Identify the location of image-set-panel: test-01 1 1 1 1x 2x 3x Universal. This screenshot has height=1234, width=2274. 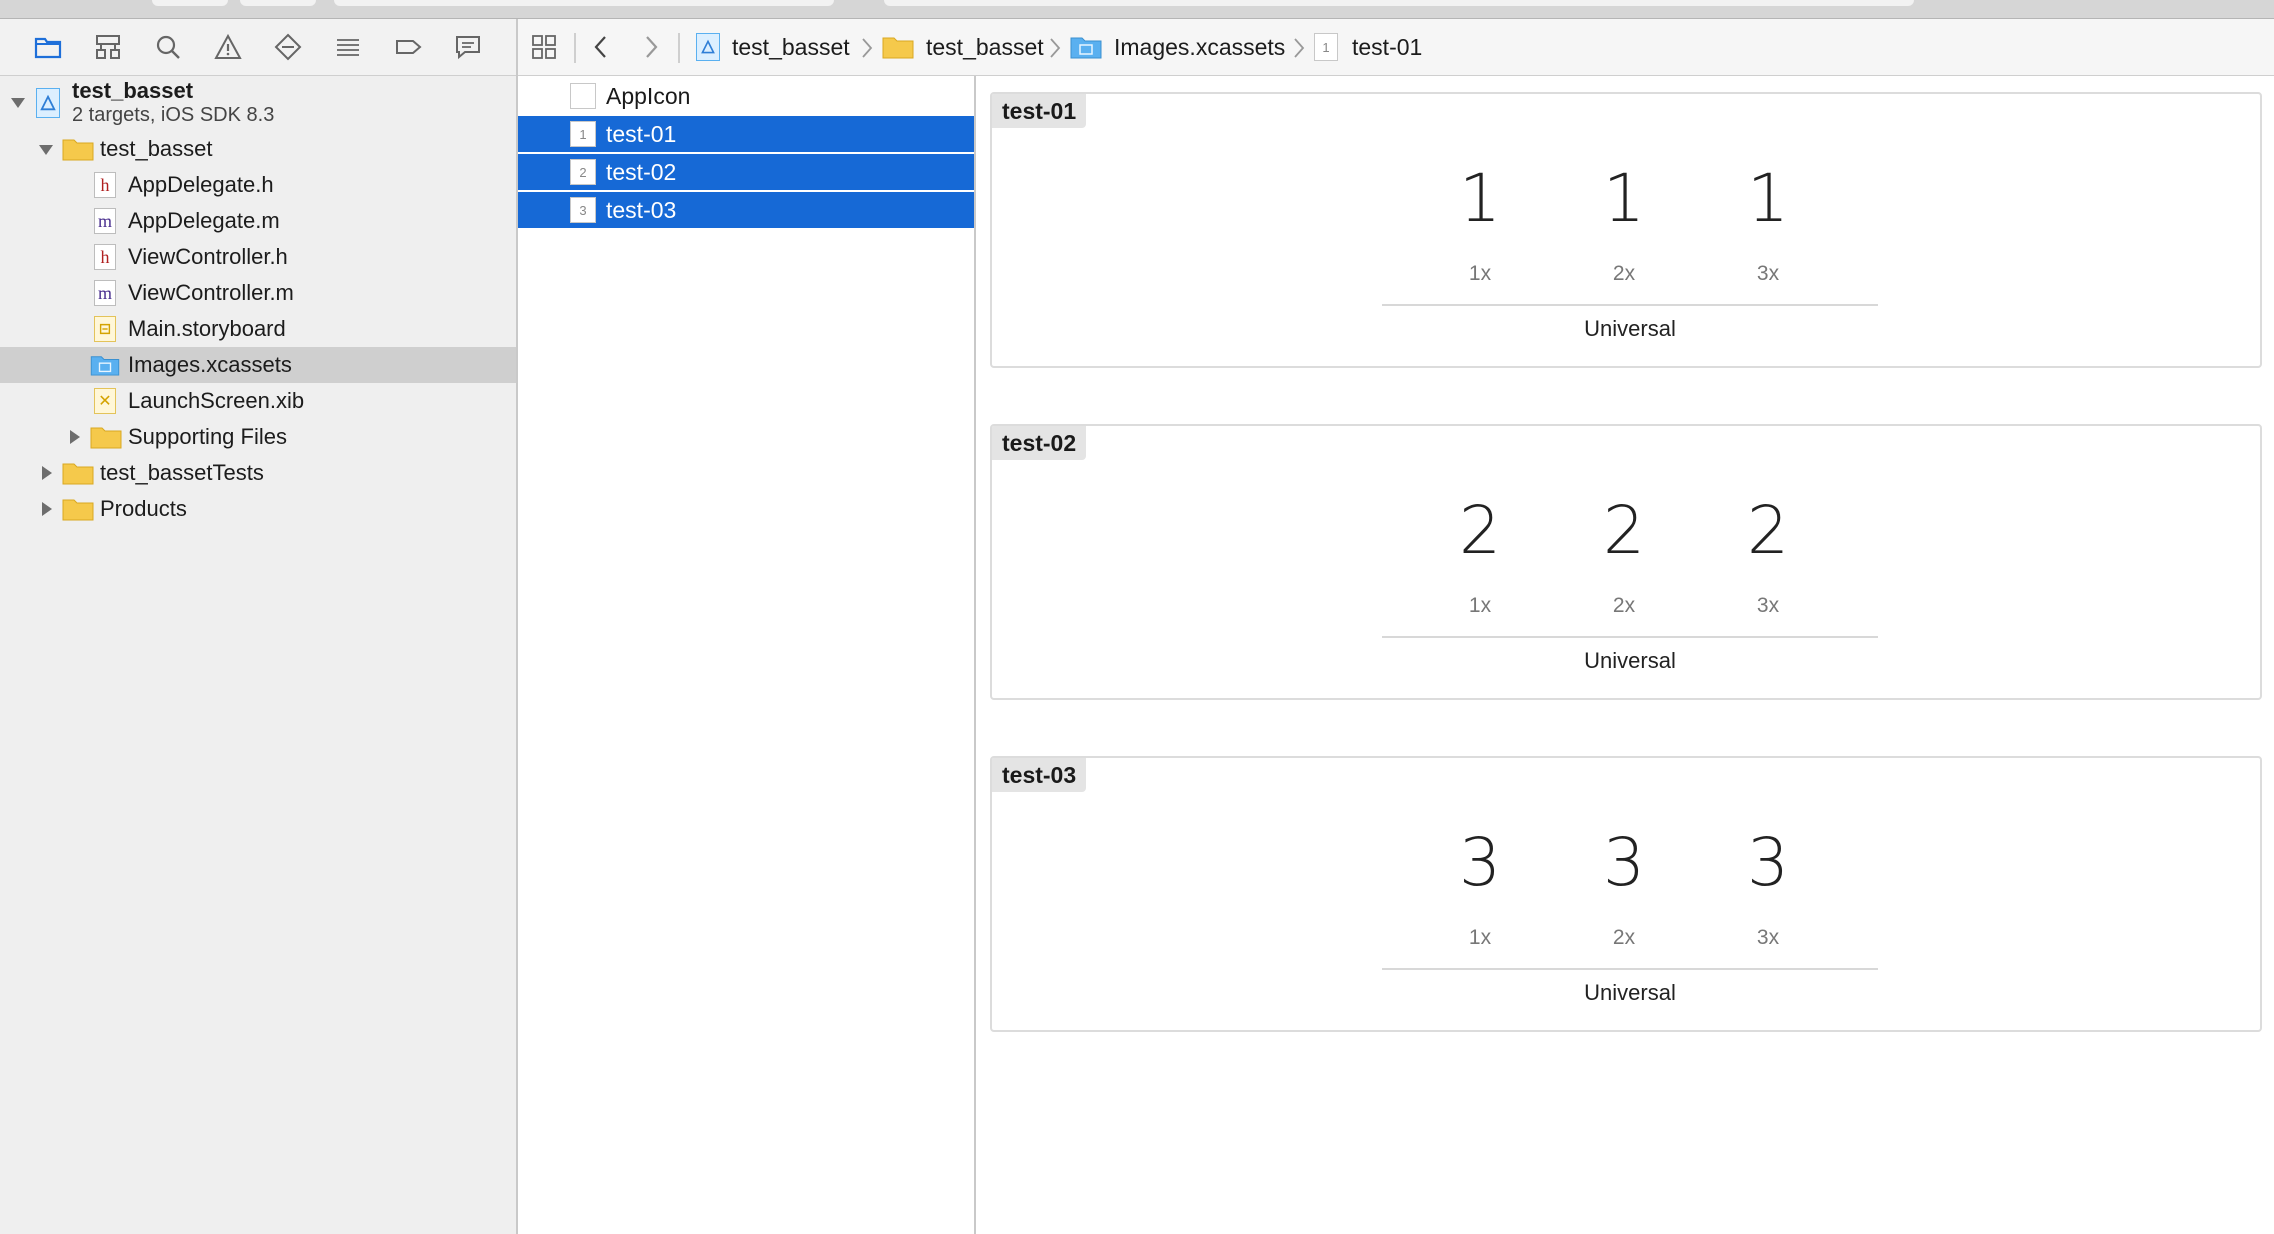
(1626, 230).